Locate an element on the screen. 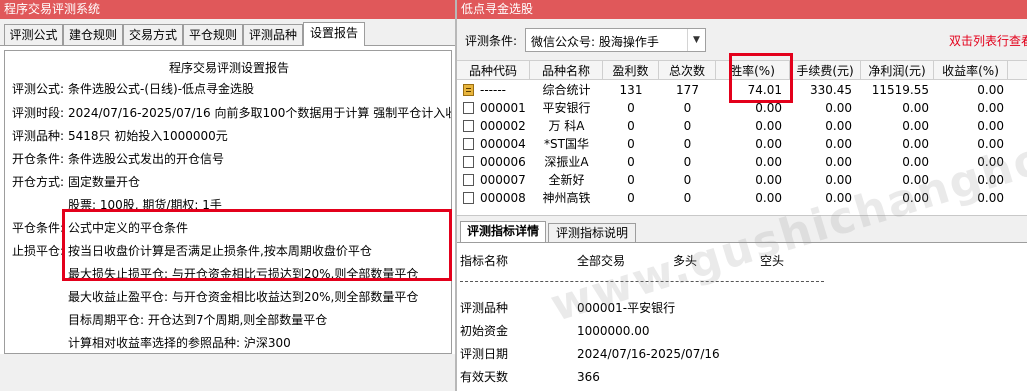 The height and width of the screenshot is (391, 1027). detail-tab-bar: 评测指标详情 评测指标说明 is located at coordinates (742, 229).